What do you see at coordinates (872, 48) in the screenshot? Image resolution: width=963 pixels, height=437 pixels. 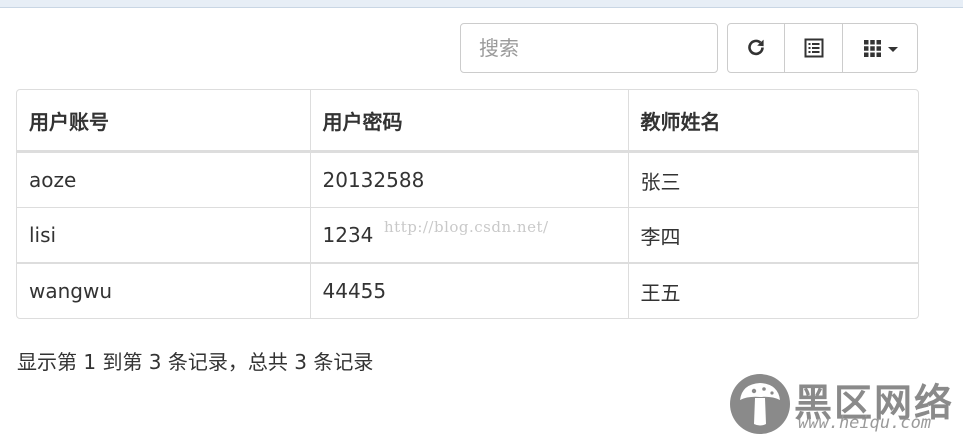 I see `columns-grid-icon` at bounding box center [872, 48].